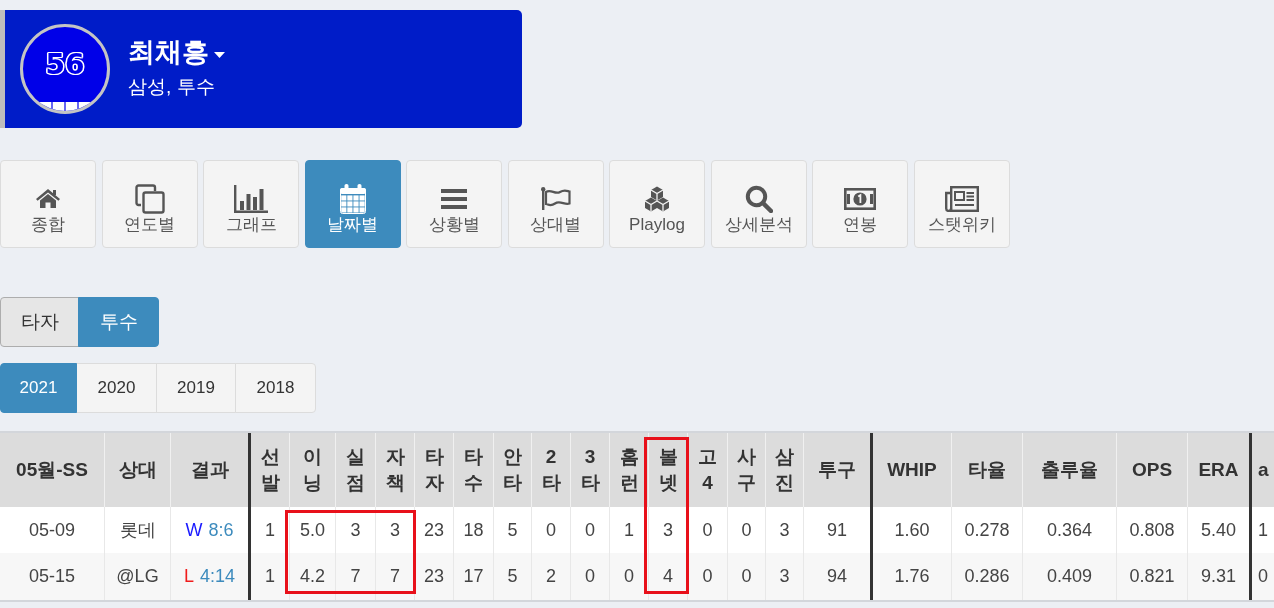 Image resolution: width=1274 pixels, height=608 pixels. Describe the element at coordinates (188, 576) in the screenshot. I see `result-letter: L` at that location.